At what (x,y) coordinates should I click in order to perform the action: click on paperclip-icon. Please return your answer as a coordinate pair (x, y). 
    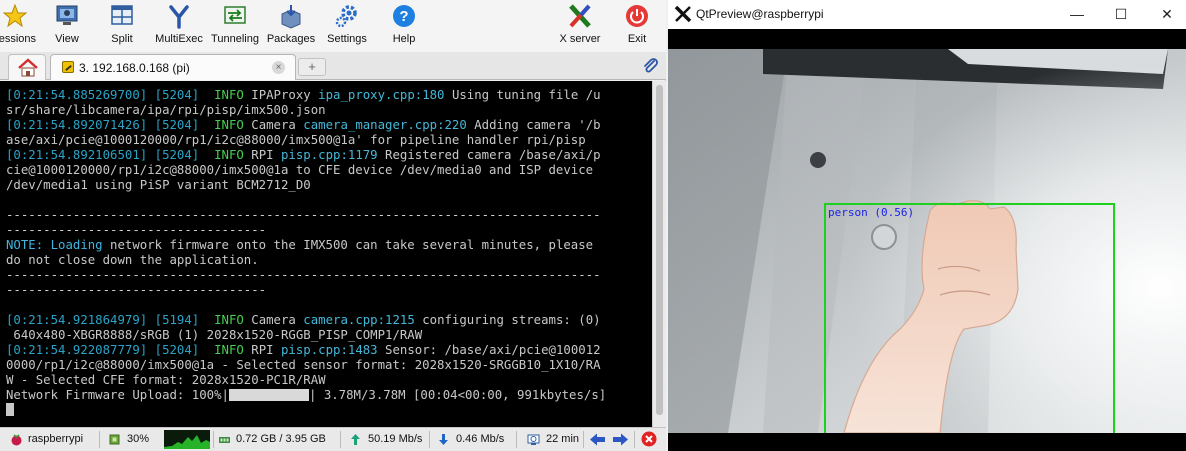
    Looking at the image, I should click on (651, 66).